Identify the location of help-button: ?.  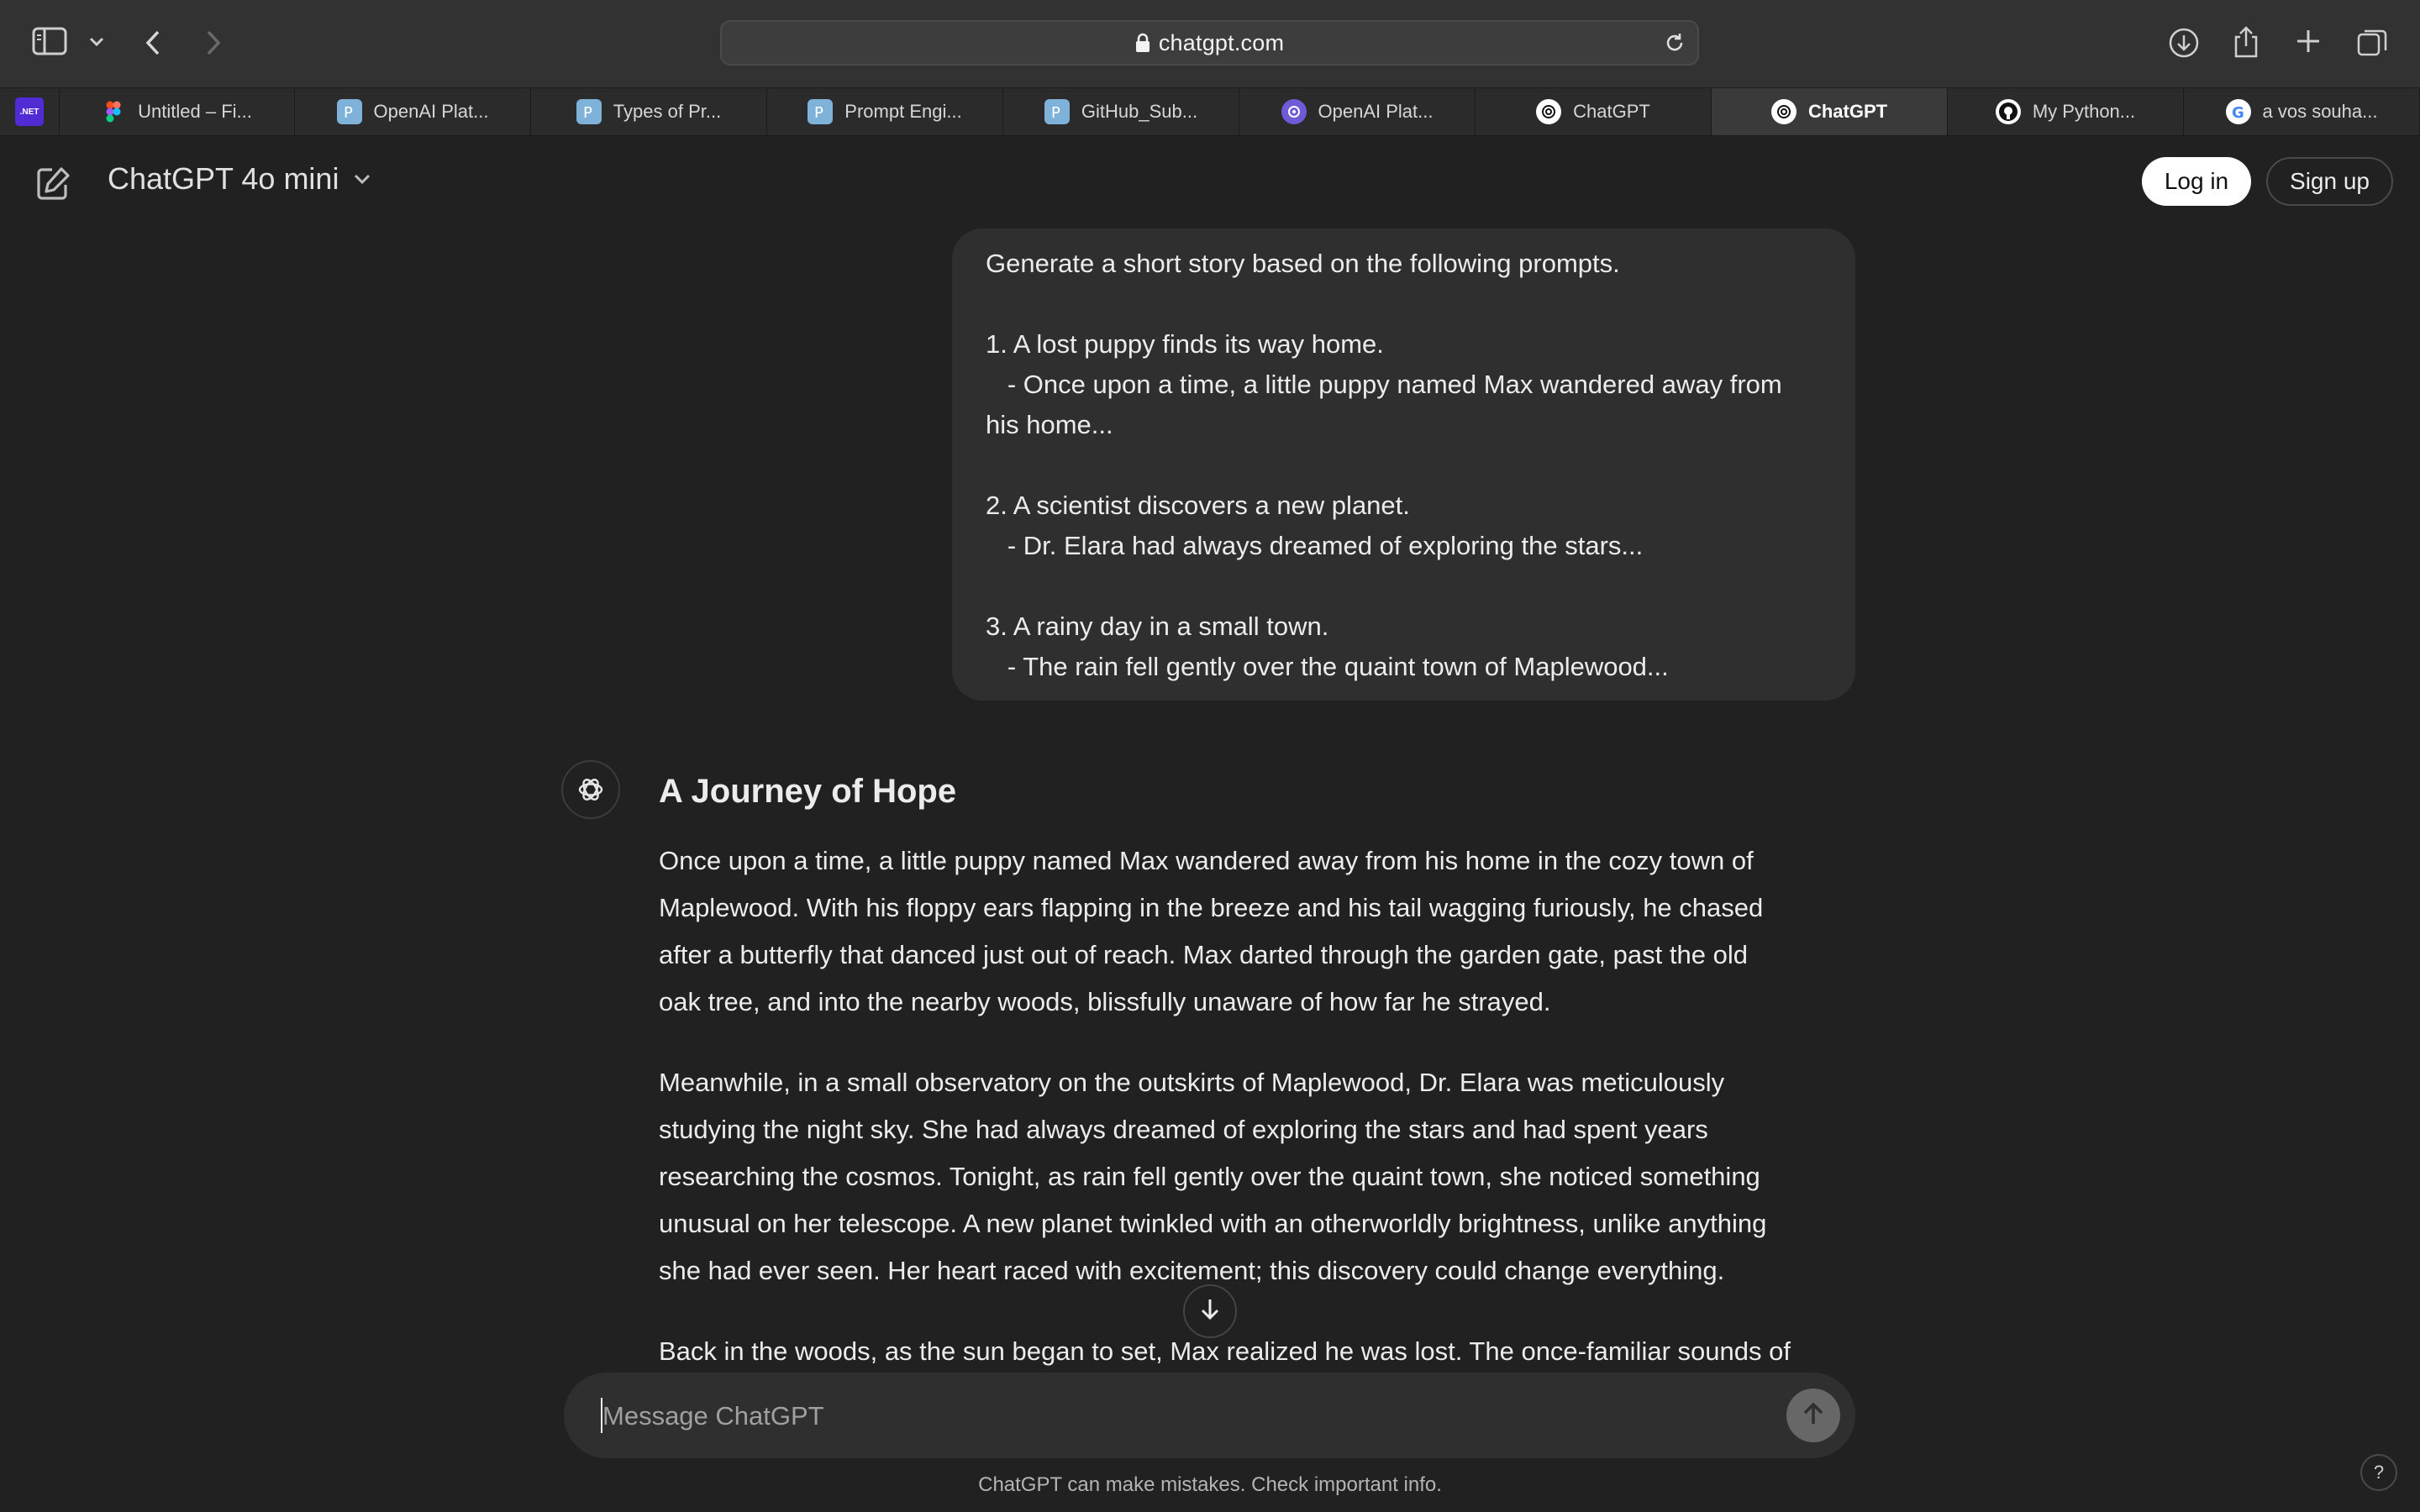
(2378, 1472).